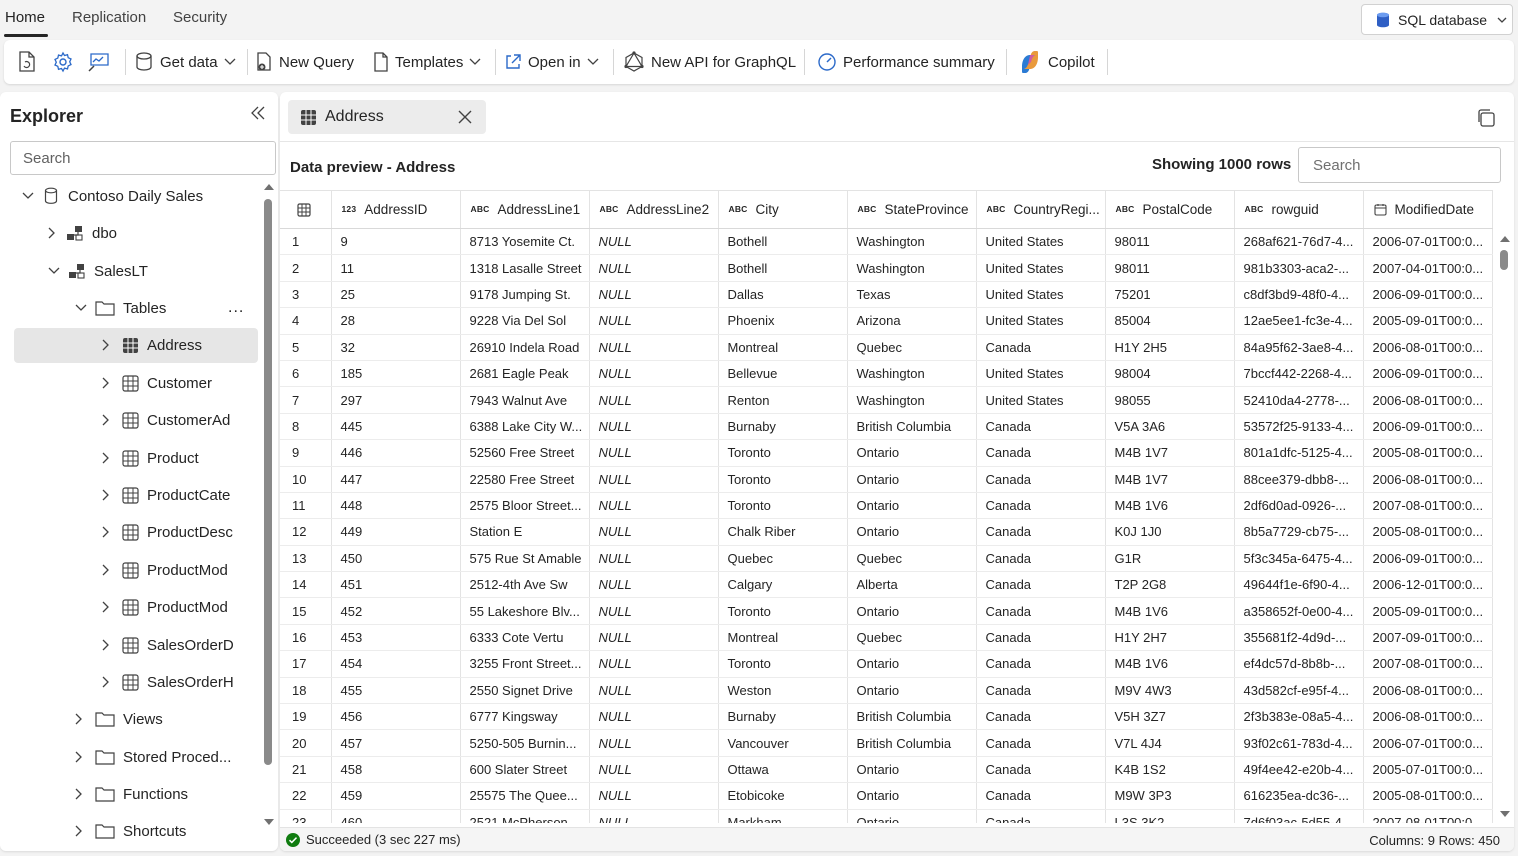  I want to click on table-cell: 1318 Lasalle Street, so click(525, 268).